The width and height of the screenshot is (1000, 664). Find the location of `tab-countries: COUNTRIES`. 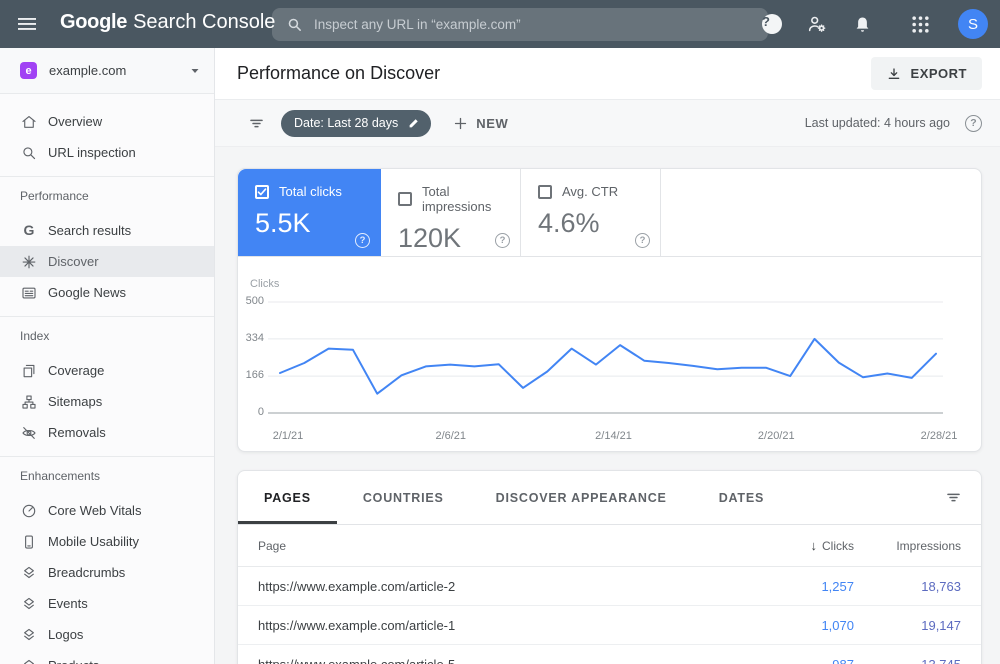

tab-countries: COUNTRIES is located at coordinates (403, 497).